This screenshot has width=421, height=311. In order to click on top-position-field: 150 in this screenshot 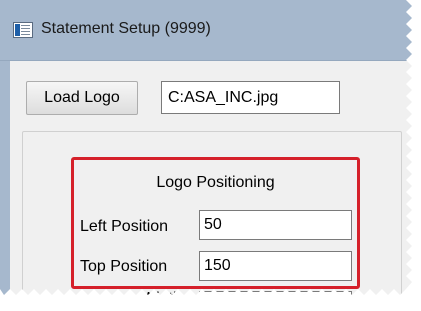, I will do `click(275, 266)`.